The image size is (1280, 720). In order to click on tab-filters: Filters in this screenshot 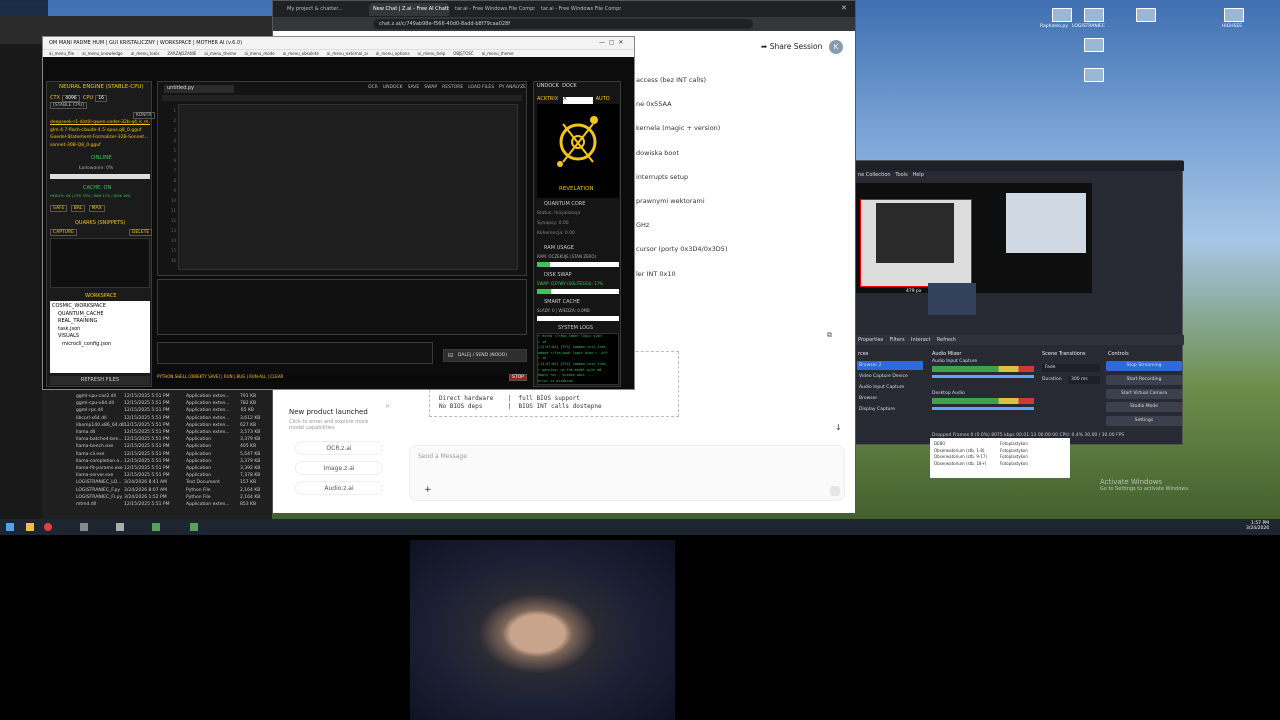, I will do `click(897, 340)`.